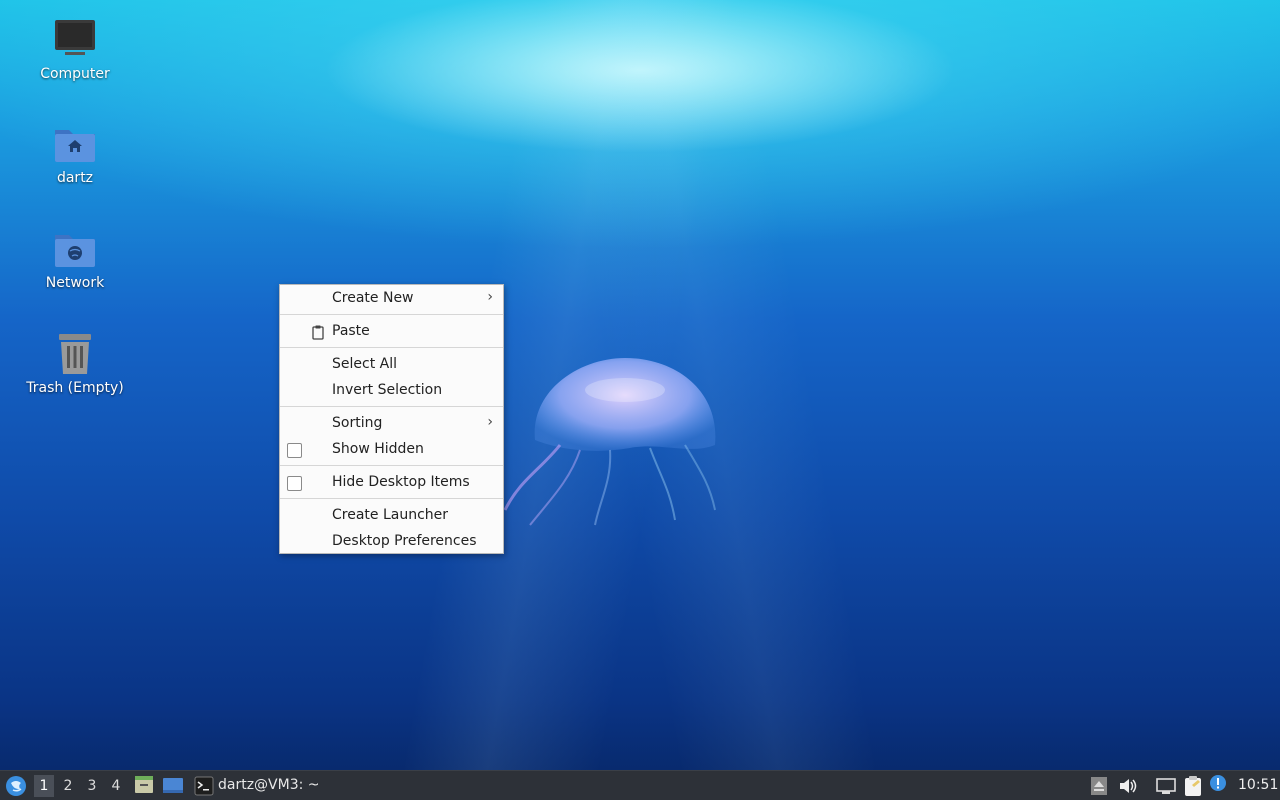 This screenshot has height=800, width=1280. I want to click on trash-icon, so click(75, 354).